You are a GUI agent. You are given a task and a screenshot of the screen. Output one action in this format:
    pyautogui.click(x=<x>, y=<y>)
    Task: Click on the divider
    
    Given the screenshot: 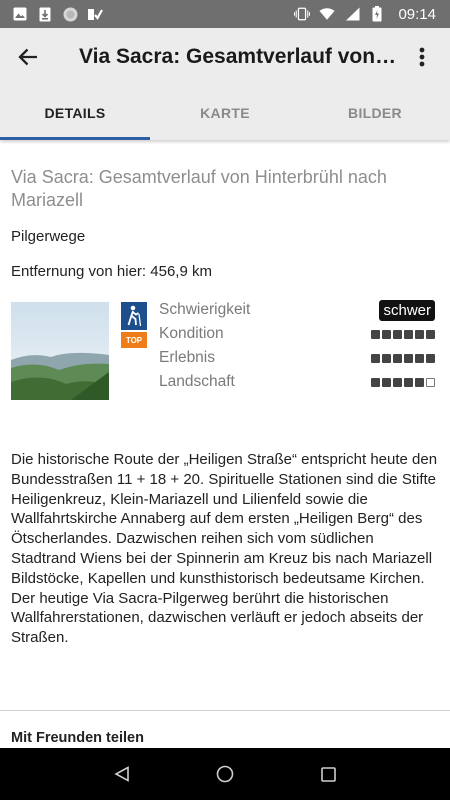 What is the action you would take?
    pyautogui.click(x=225, y=710)
    